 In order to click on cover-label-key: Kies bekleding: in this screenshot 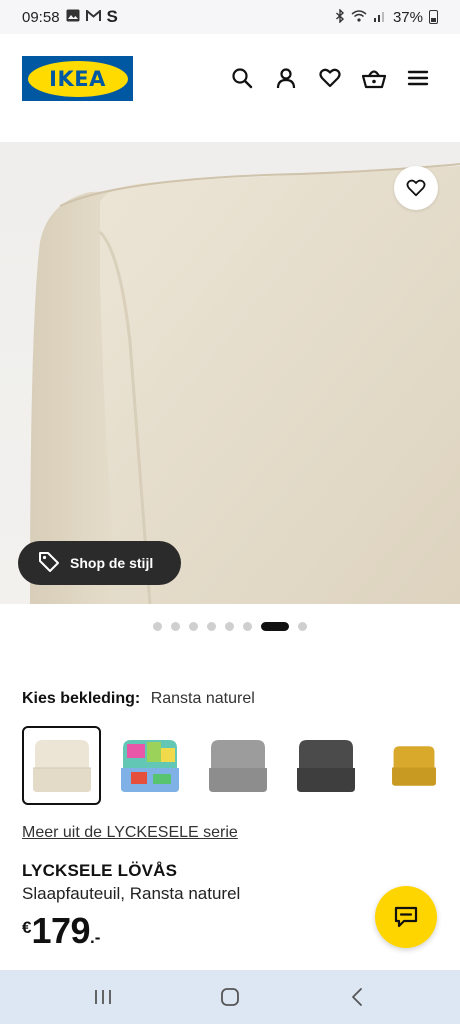, I will do `click(81, 698)`.